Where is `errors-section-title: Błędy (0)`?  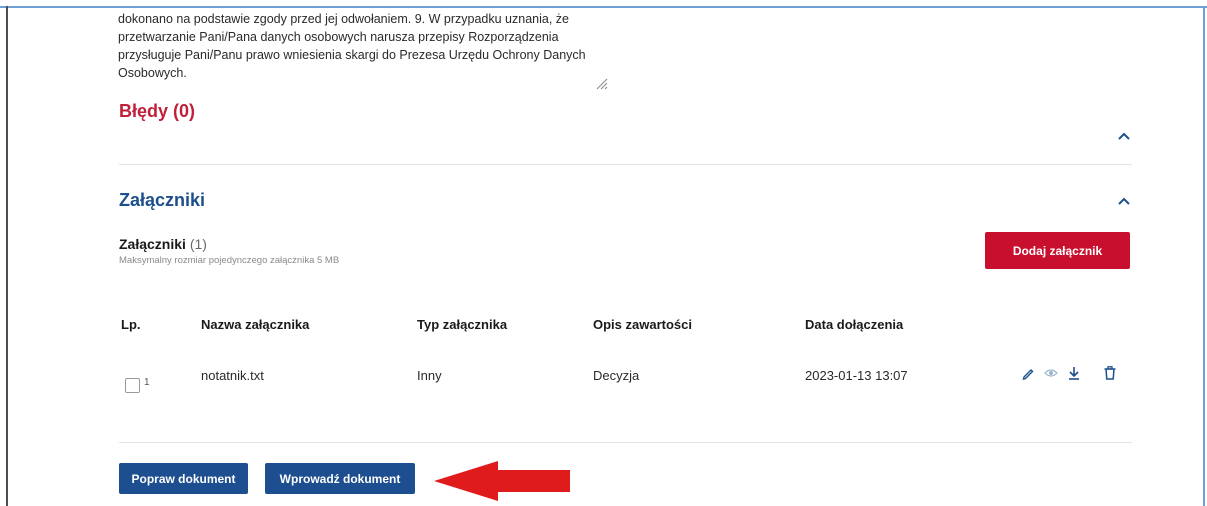
errors-section-title: Błędy (0) is located at coordinates (157, 111).